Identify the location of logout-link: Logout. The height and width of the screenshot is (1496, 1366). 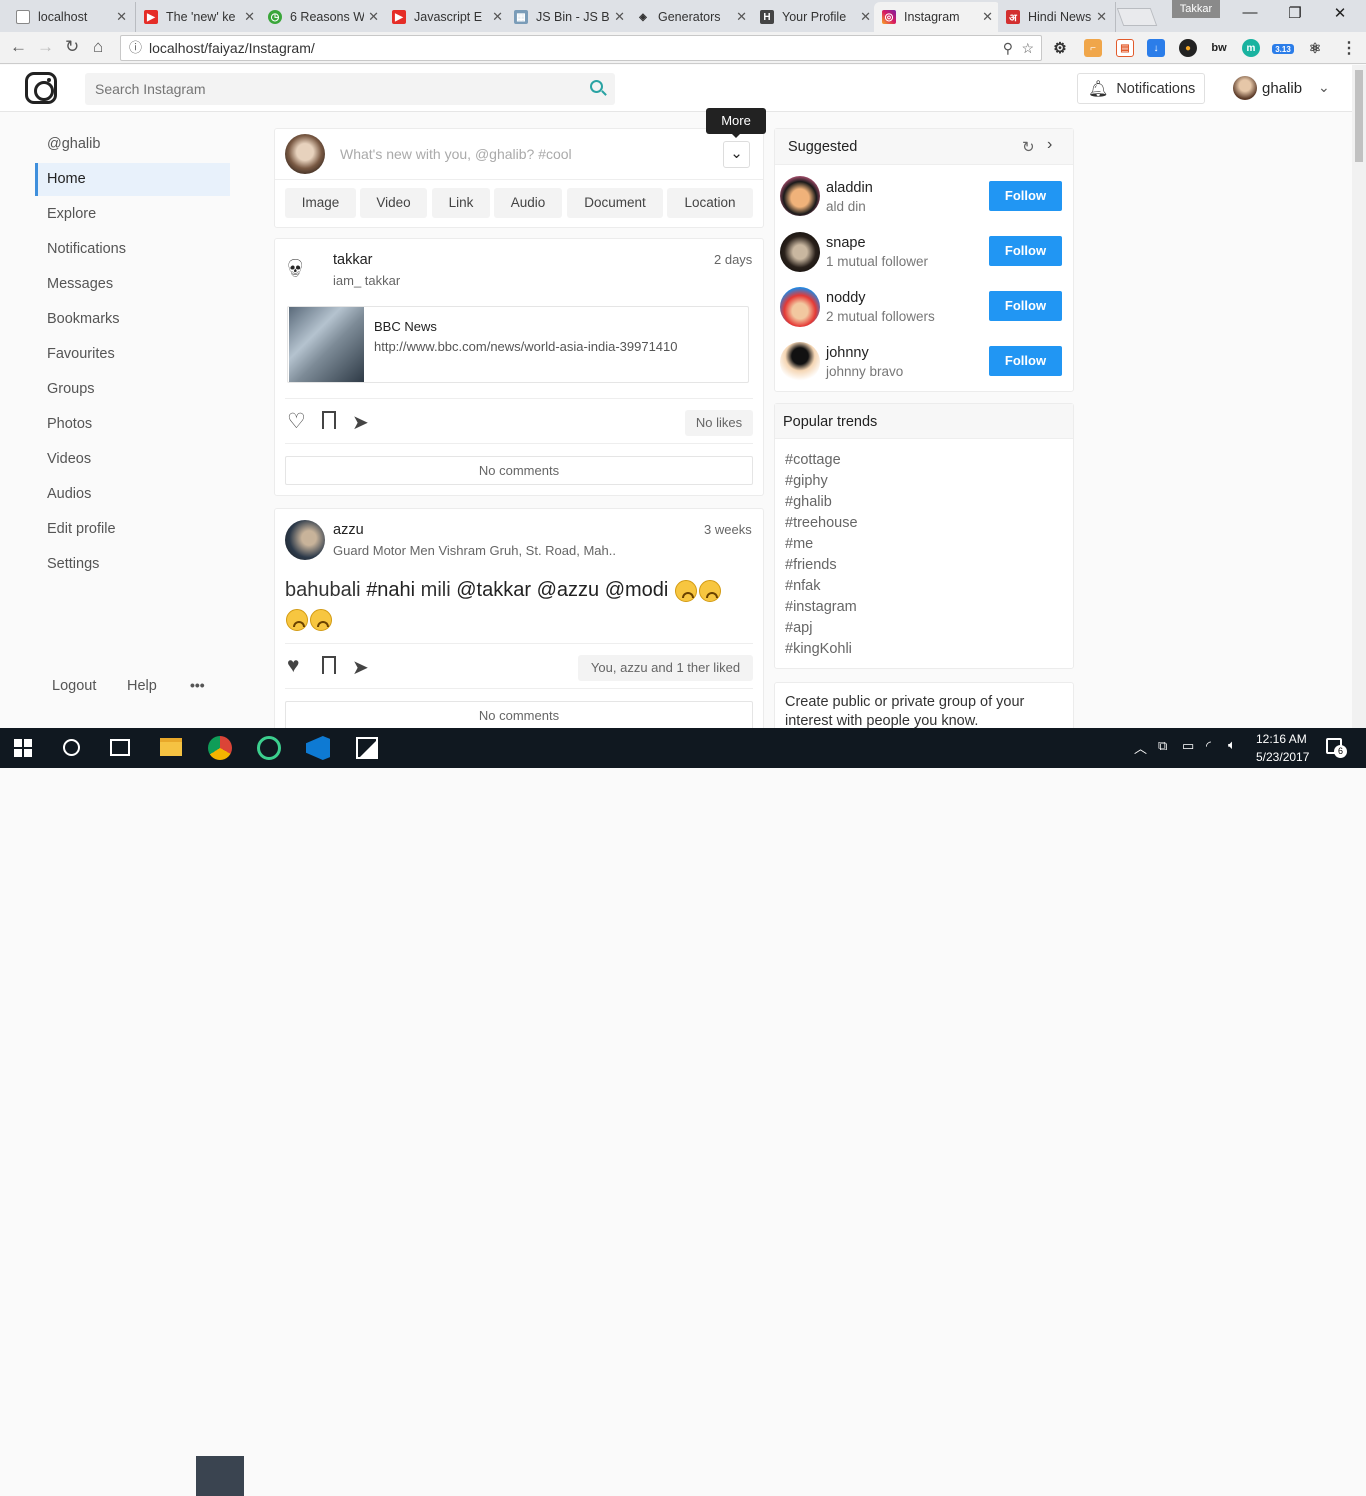
(74, 686).